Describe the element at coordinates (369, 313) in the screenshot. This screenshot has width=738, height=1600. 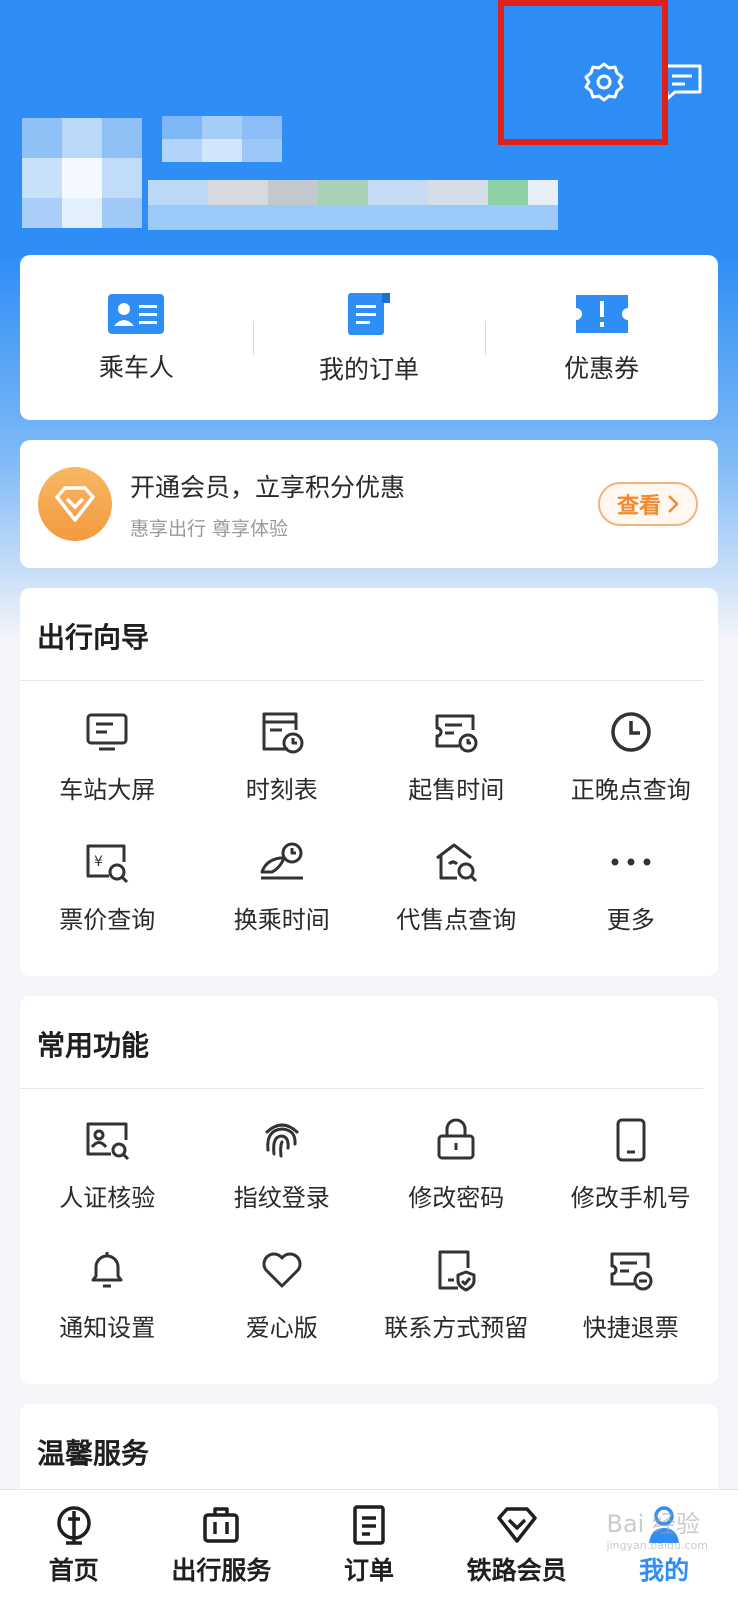
I see `order-document-icon` at that location.